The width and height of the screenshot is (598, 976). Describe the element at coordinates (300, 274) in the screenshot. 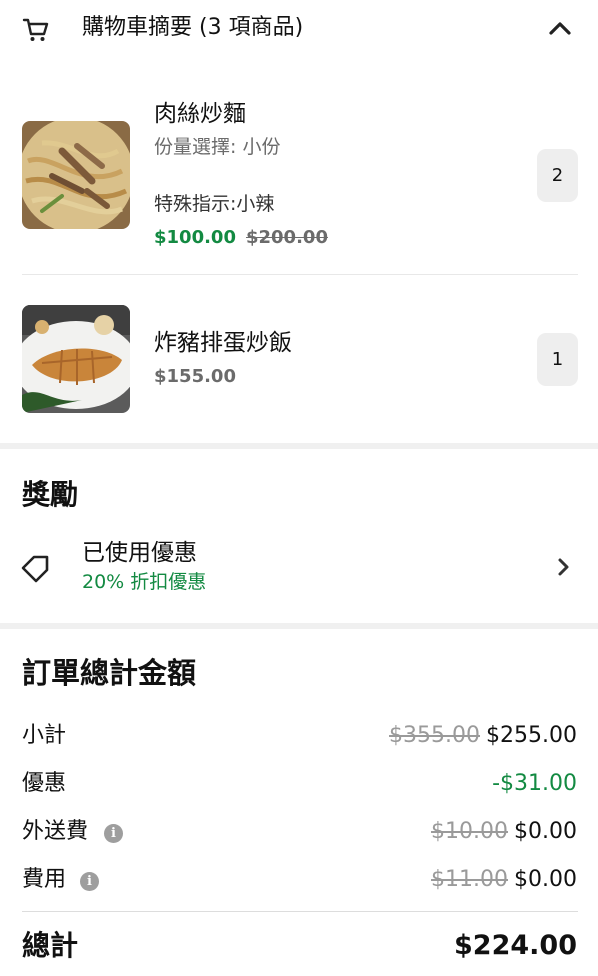

I see `item-divider` at that location.